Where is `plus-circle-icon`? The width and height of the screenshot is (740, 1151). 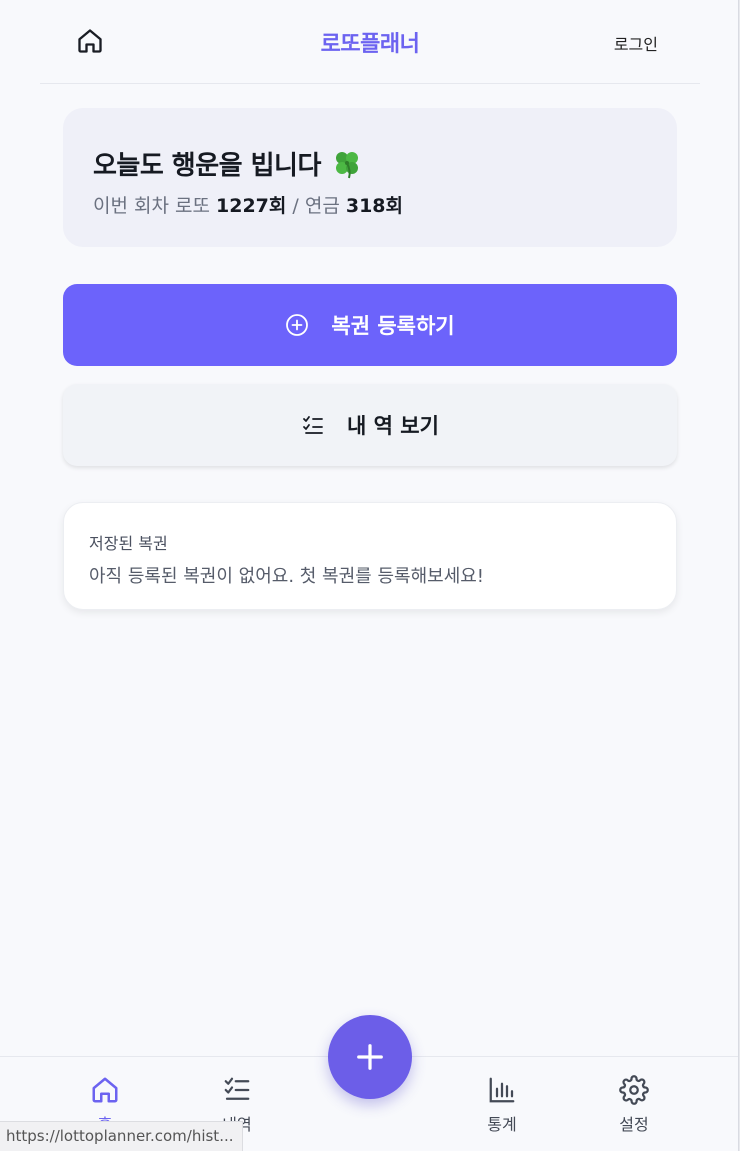
plus-circle-icon is located at coordinates (297, 325).